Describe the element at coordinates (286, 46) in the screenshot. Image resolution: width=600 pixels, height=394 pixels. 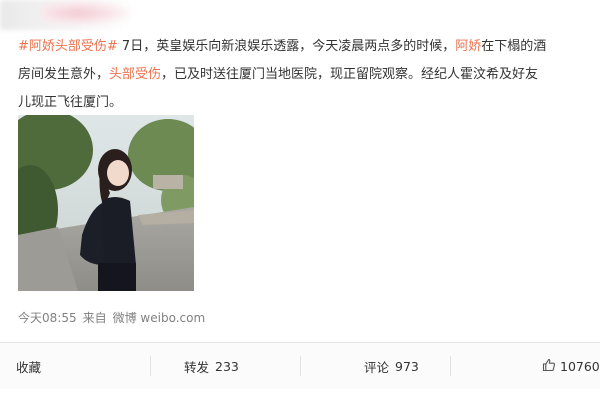
I see `post-text-segment: 7日，英皇娱乐向新浪娱乐透露，今天凌晨两点多的时候，` at that location.